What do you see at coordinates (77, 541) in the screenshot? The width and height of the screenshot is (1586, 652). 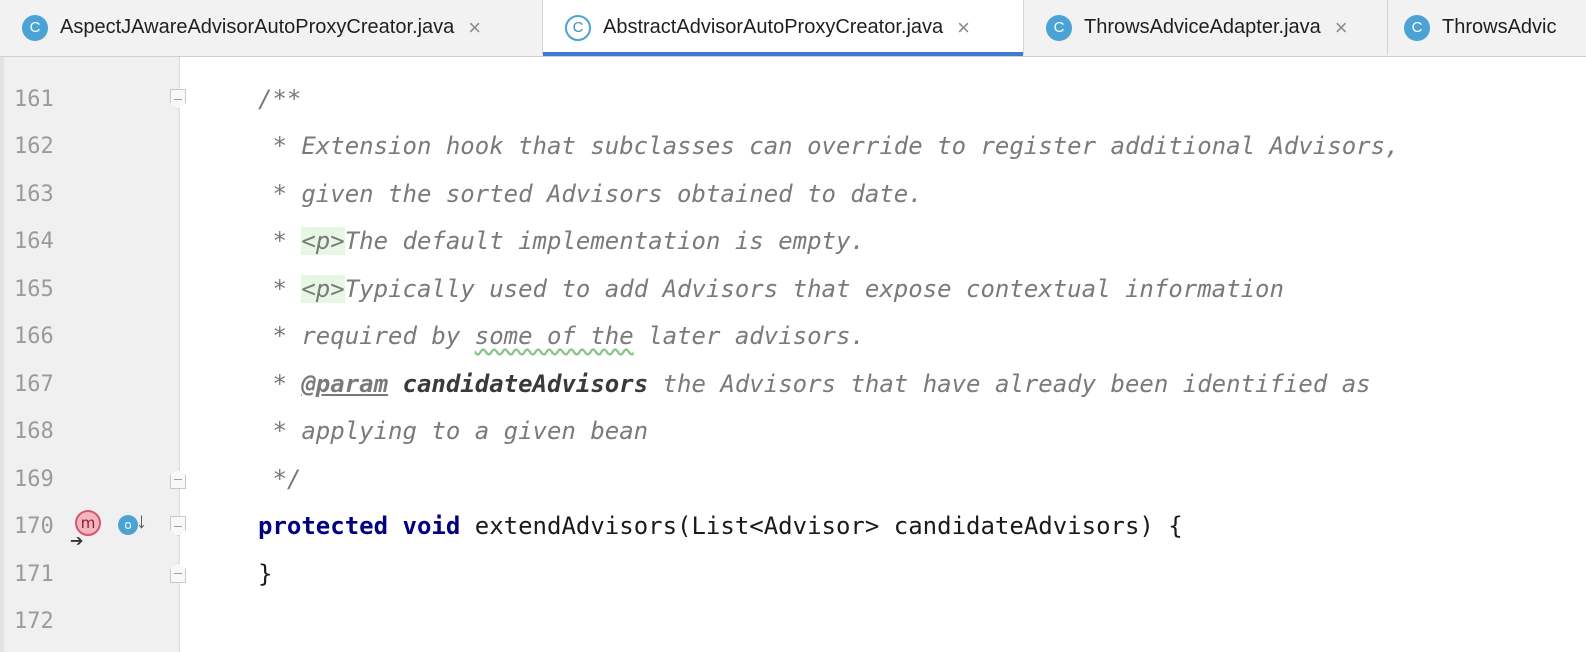 I see `implements-arrow-icon: ➔` at bounding box center [77, 541].